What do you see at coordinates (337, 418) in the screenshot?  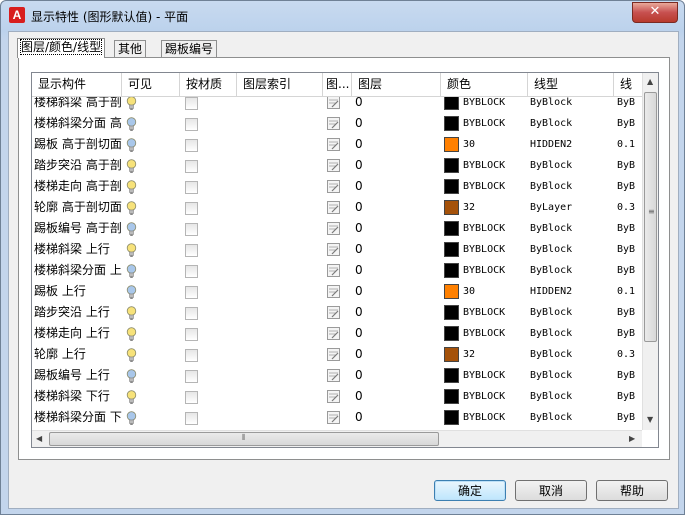 I see `table-row: 楼梯斜梁分面 下 0 BYBLOCK ByBlock ByB` at bounding box center [337, 418].